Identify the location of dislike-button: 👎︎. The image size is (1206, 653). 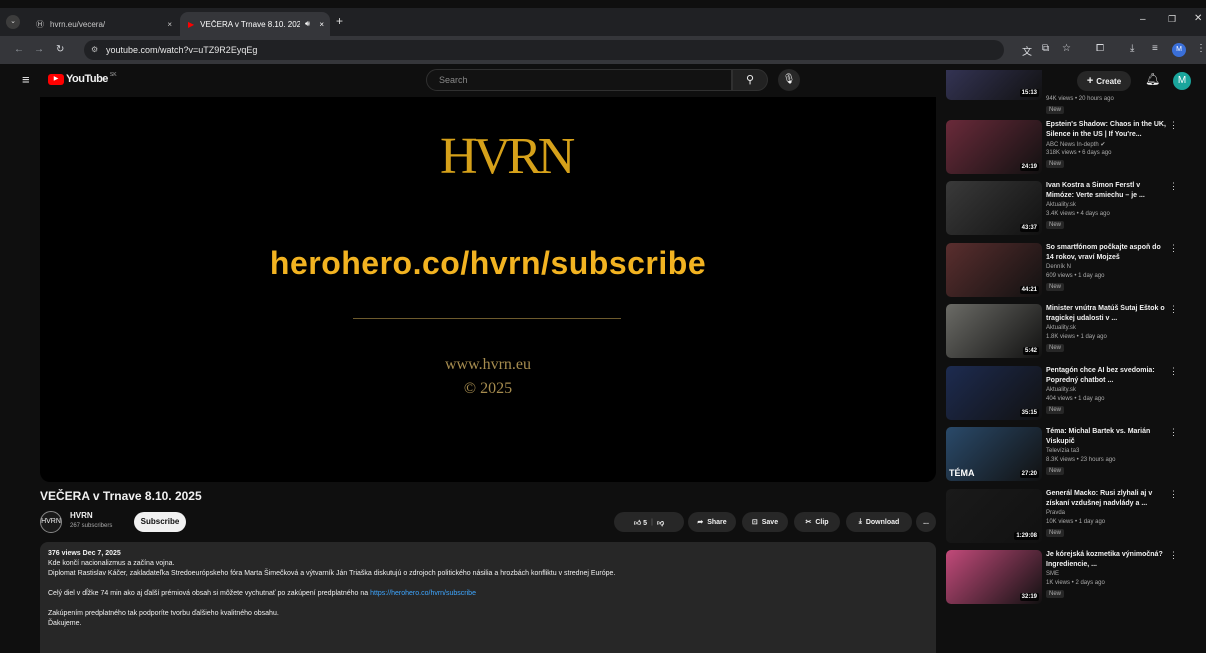
(660, 522).